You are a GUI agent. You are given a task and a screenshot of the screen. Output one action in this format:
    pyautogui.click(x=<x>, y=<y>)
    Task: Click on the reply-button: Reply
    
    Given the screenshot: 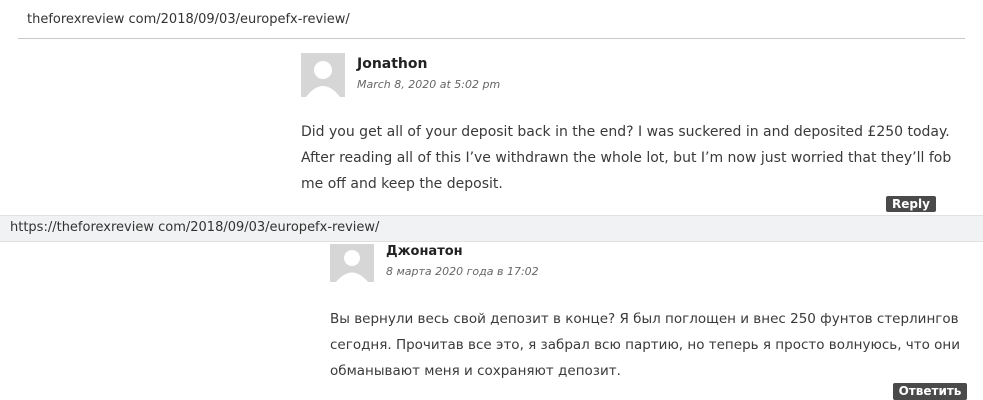 What is the action you would take?
    pyautogui.click(x=911, y=204)
    